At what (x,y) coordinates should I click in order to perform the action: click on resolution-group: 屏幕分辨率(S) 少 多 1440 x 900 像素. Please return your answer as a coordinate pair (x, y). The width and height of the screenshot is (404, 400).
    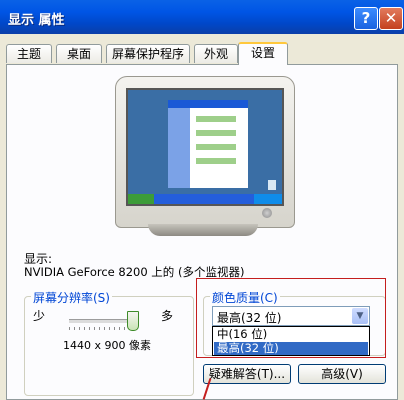
    Looking at the image, I should click on (109, 342).